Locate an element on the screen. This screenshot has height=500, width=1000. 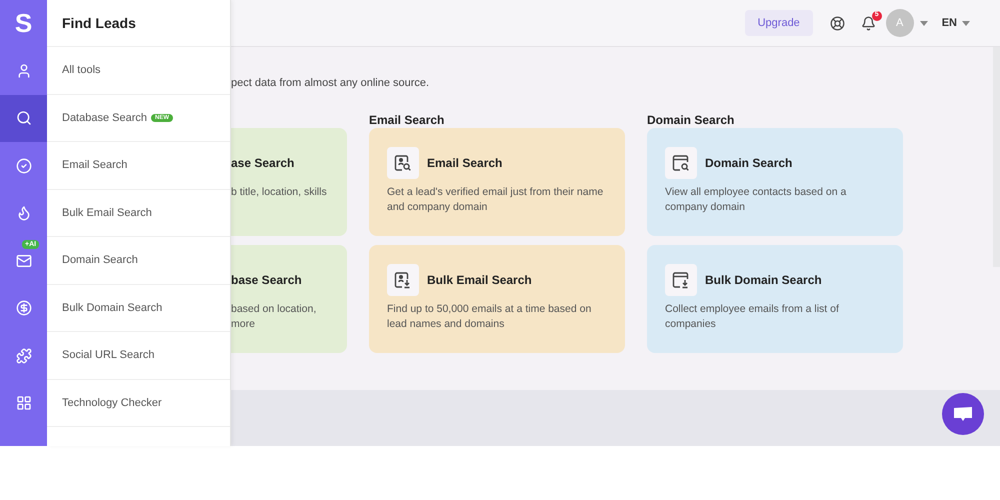
card-description: b title, location, skills is located at coordinates (279, 192).